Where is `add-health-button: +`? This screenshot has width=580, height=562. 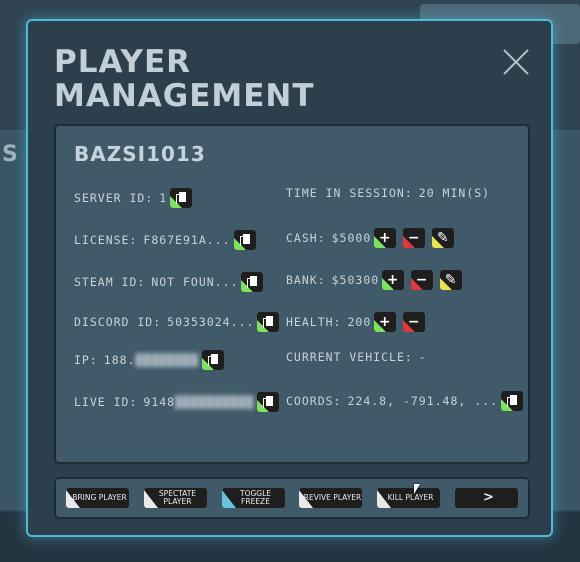
add-health-button: + is located at coordinates (385, 322).